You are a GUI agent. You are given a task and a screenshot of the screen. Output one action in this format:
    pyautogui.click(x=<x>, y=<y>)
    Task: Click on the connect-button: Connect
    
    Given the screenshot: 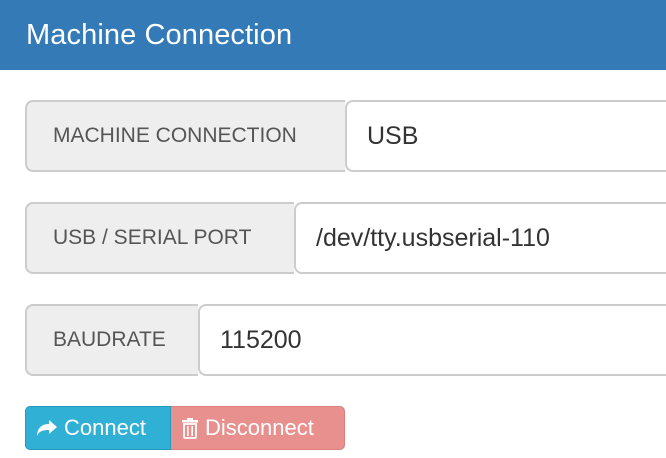 What is the action you would take?
    pyautogui.click(x=98, y=428)
    